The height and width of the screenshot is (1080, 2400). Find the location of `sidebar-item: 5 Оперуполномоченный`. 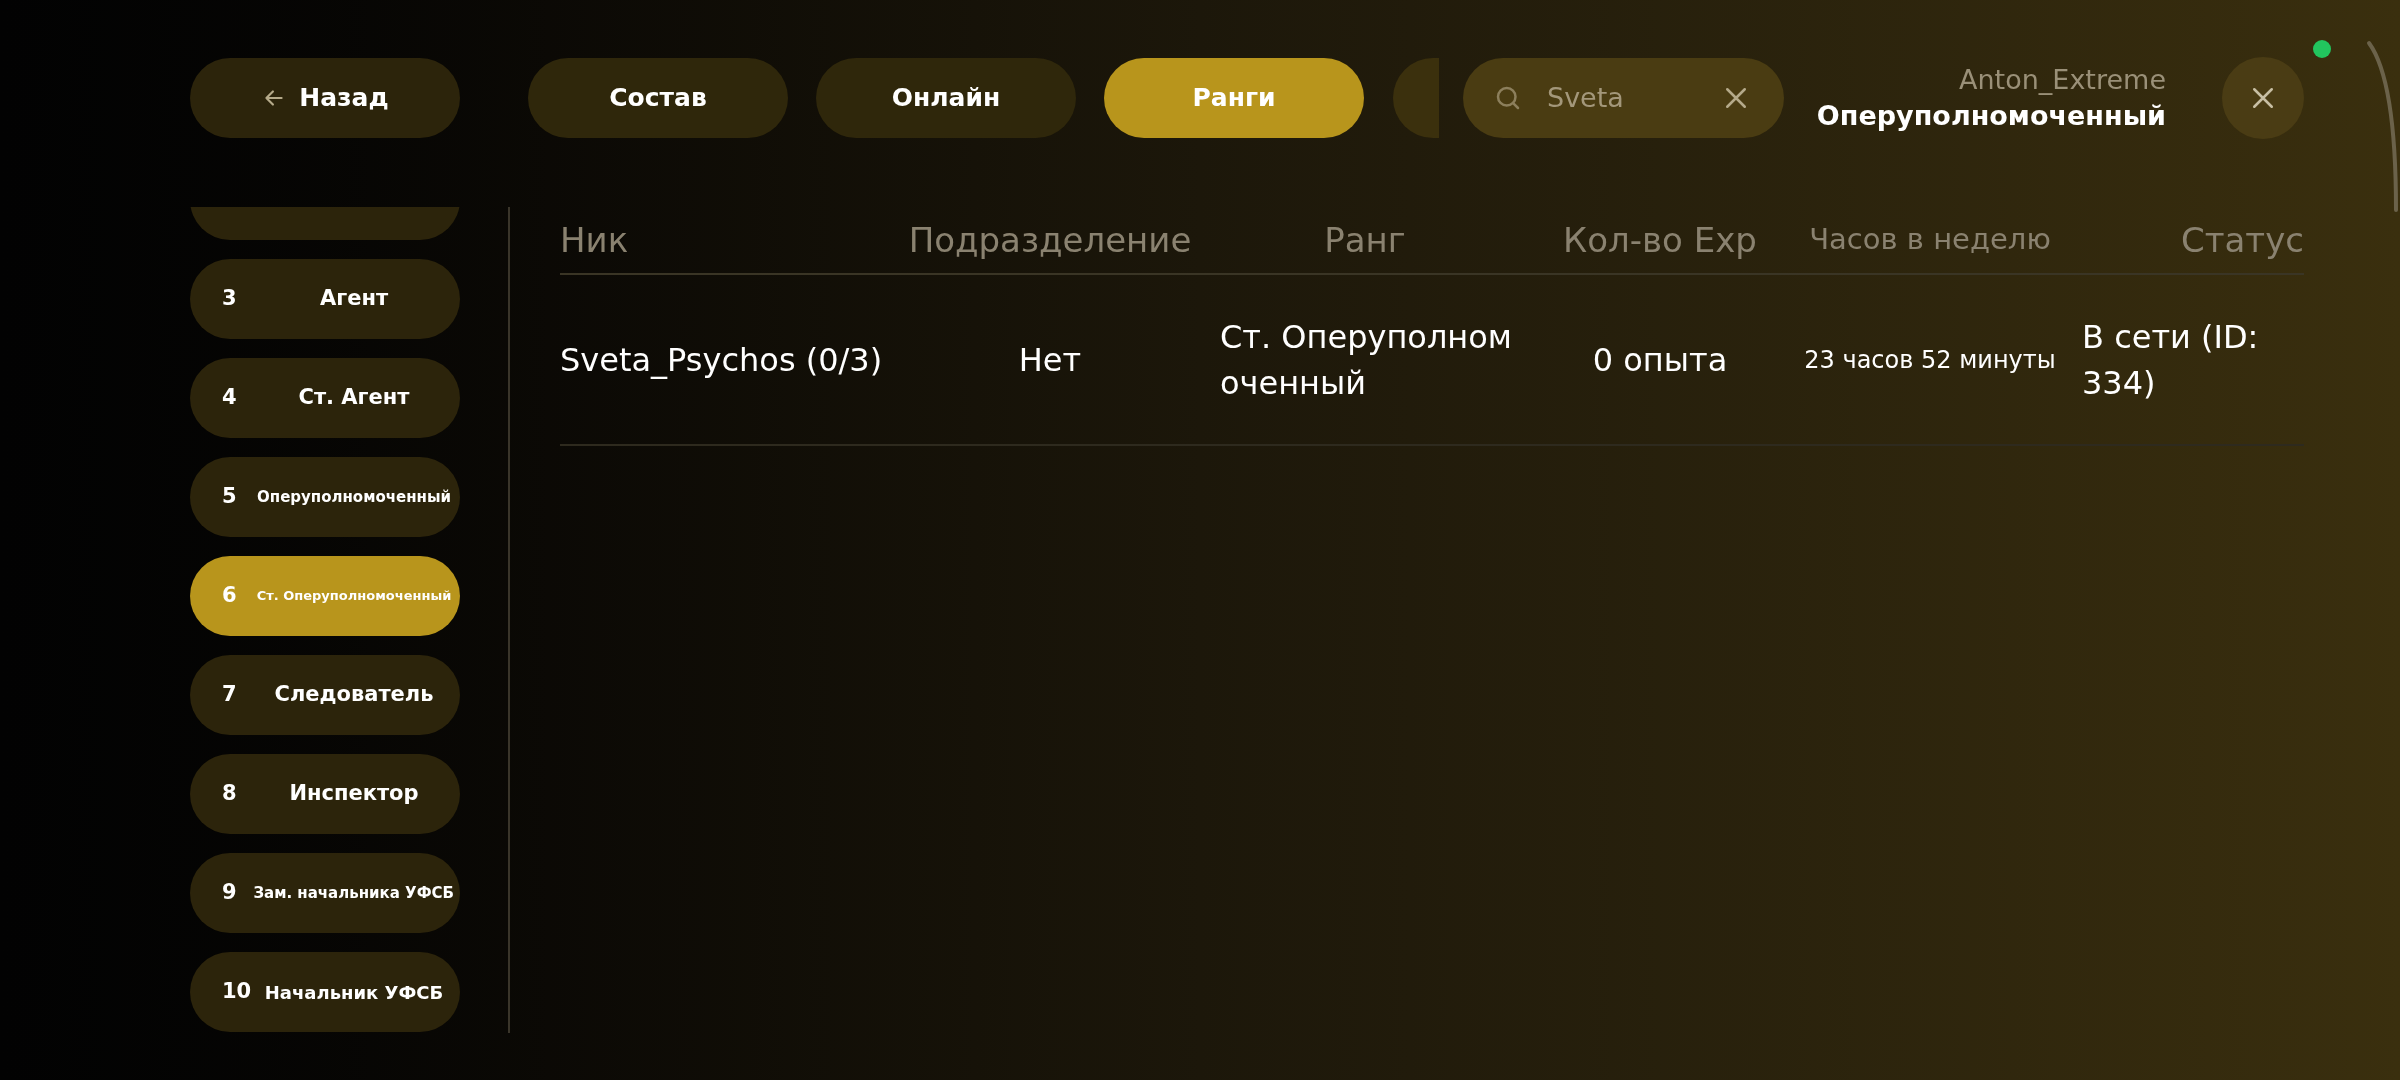

sidebar-item: 5 Оперуполномоченный is located at coordinates (325, 497).